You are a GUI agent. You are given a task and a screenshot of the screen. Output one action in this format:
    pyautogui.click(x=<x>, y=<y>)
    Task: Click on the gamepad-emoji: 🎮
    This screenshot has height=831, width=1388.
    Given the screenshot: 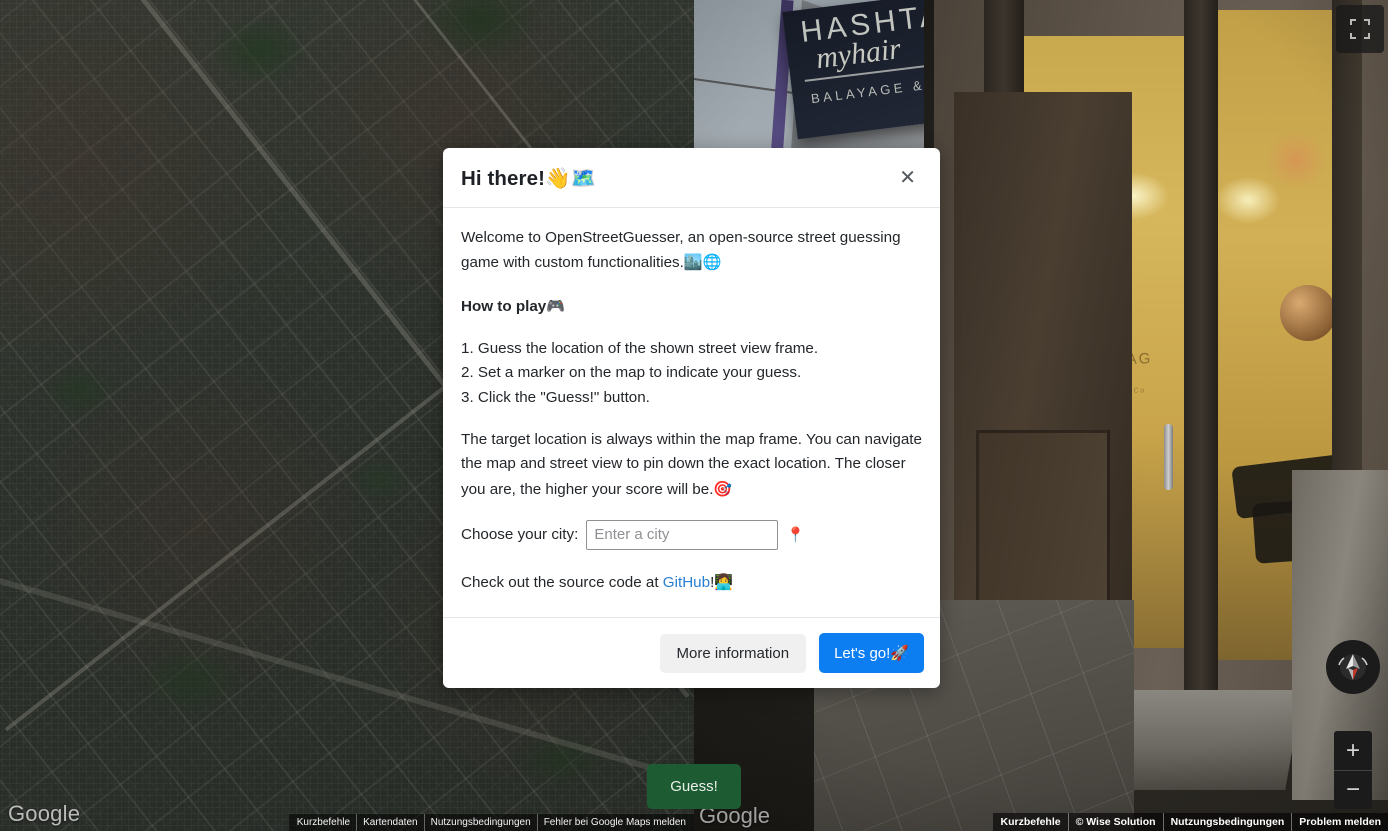 What is the action you would take?
    pyautogui.click(x=556, y=305)
    